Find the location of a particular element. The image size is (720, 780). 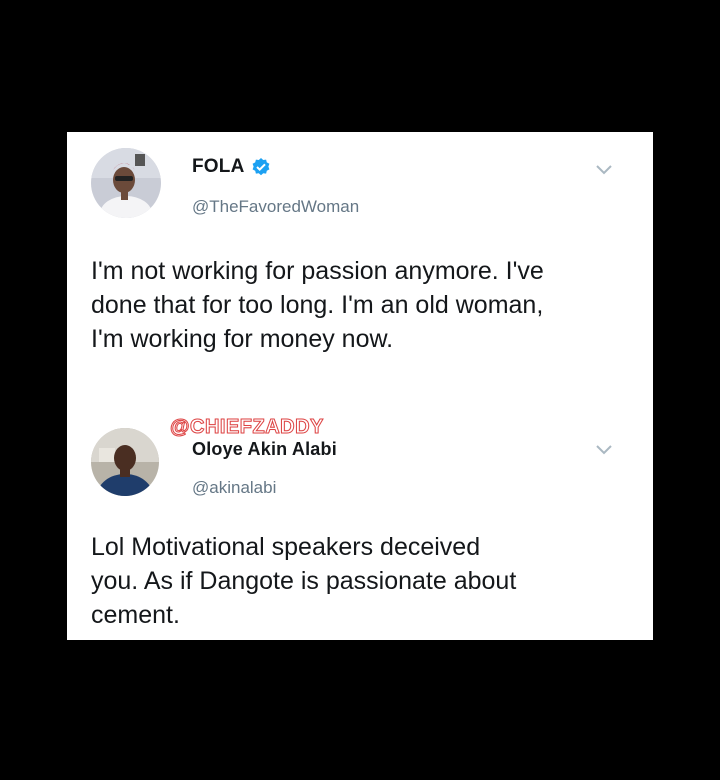

verified-badge-icon is located at coordinates (260, 167).